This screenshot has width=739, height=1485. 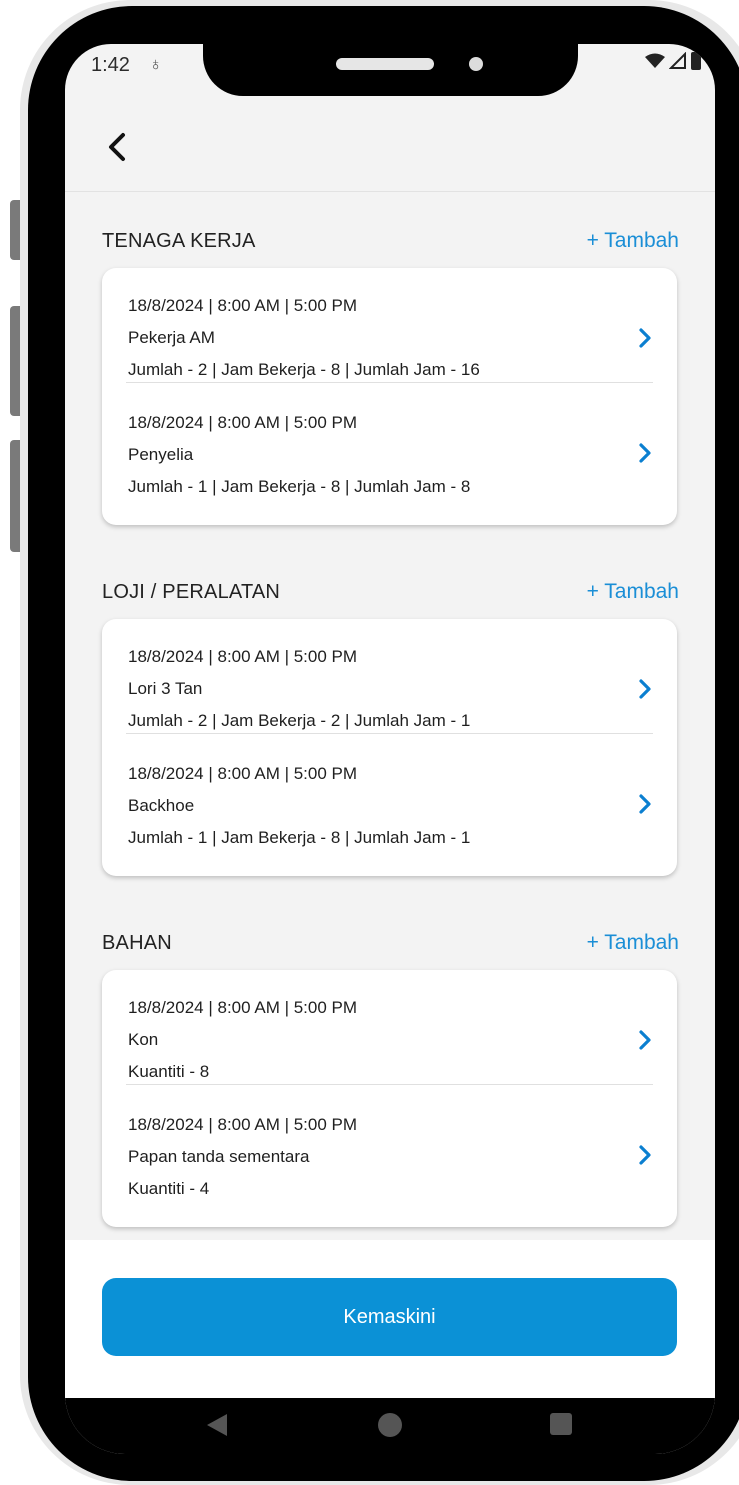 I want to click on nav-home-icon, so click(x=390, y=1425).